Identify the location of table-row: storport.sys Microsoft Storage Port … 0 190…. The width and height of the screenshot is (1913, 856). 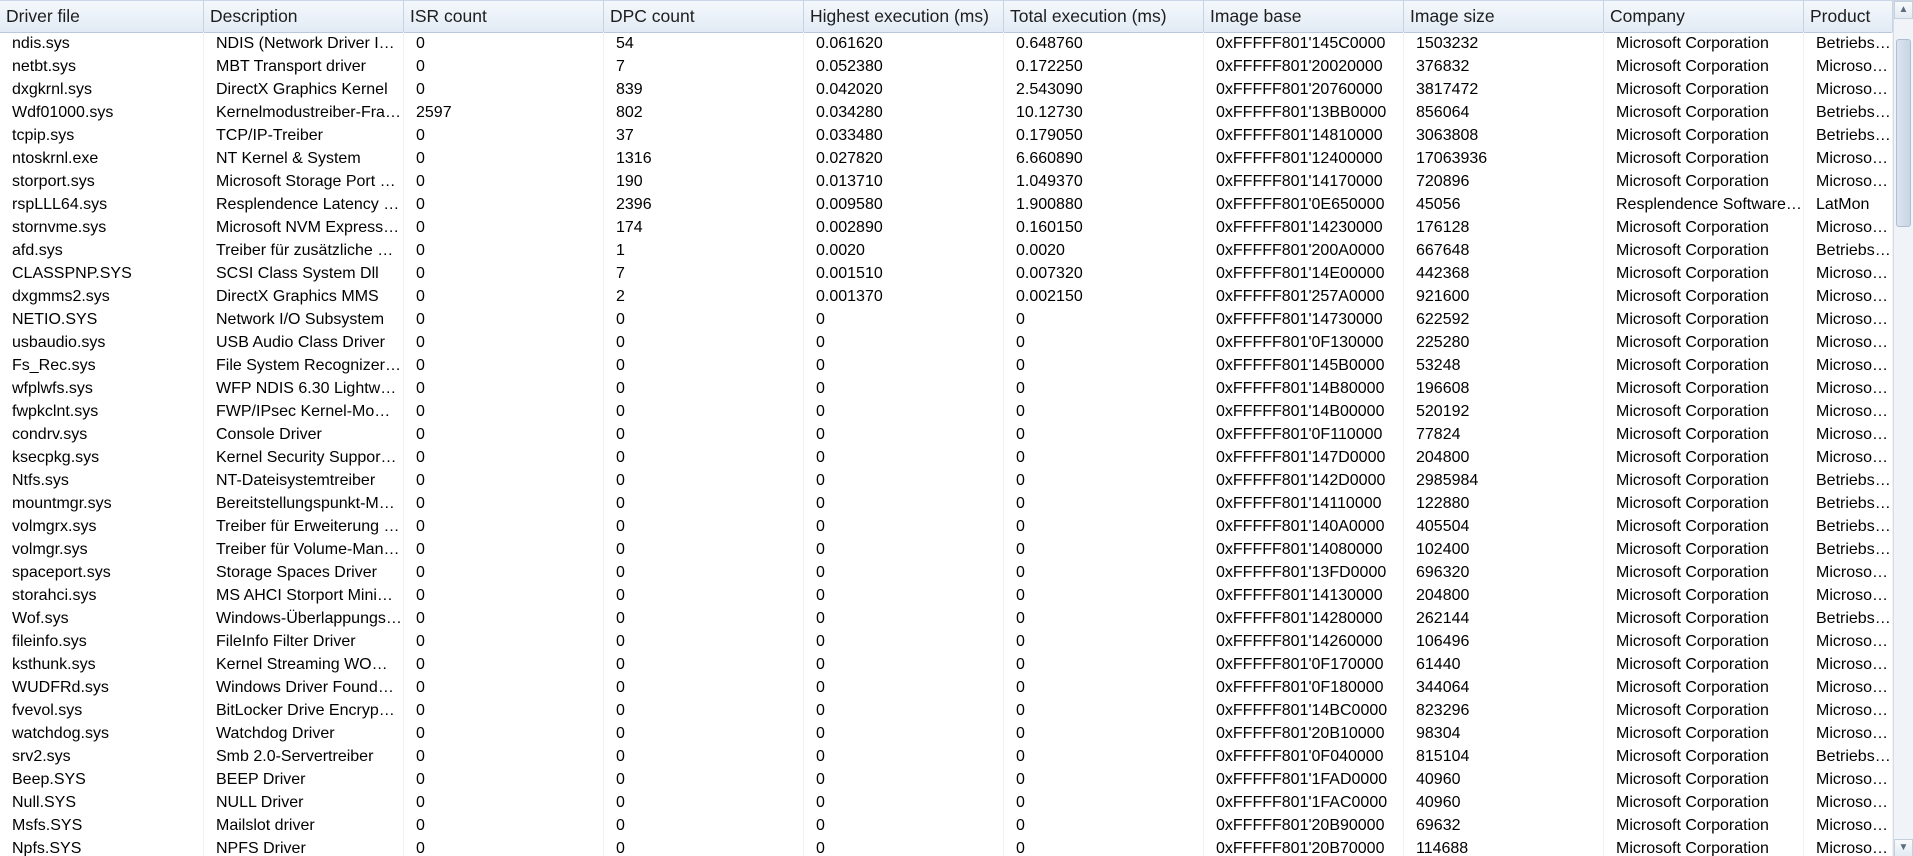
(946, 181).